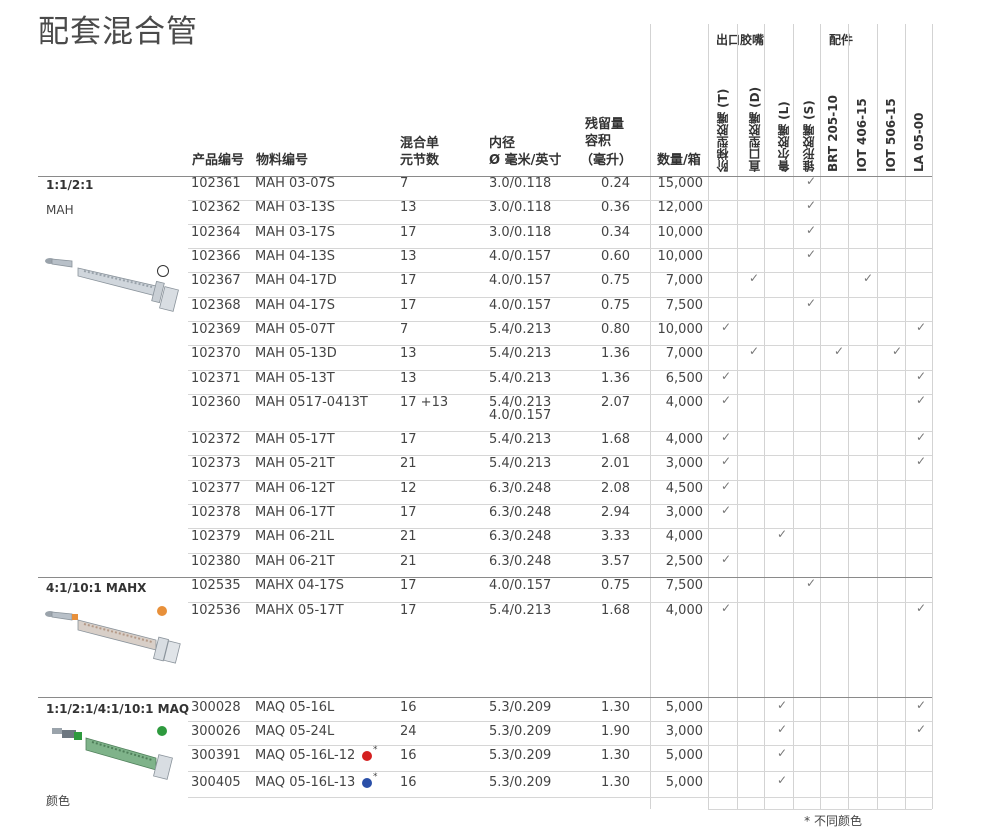 Image resolution: width=982 pixels, height=832 pixels. I want to click on element-count: 7, so click(404, 329).